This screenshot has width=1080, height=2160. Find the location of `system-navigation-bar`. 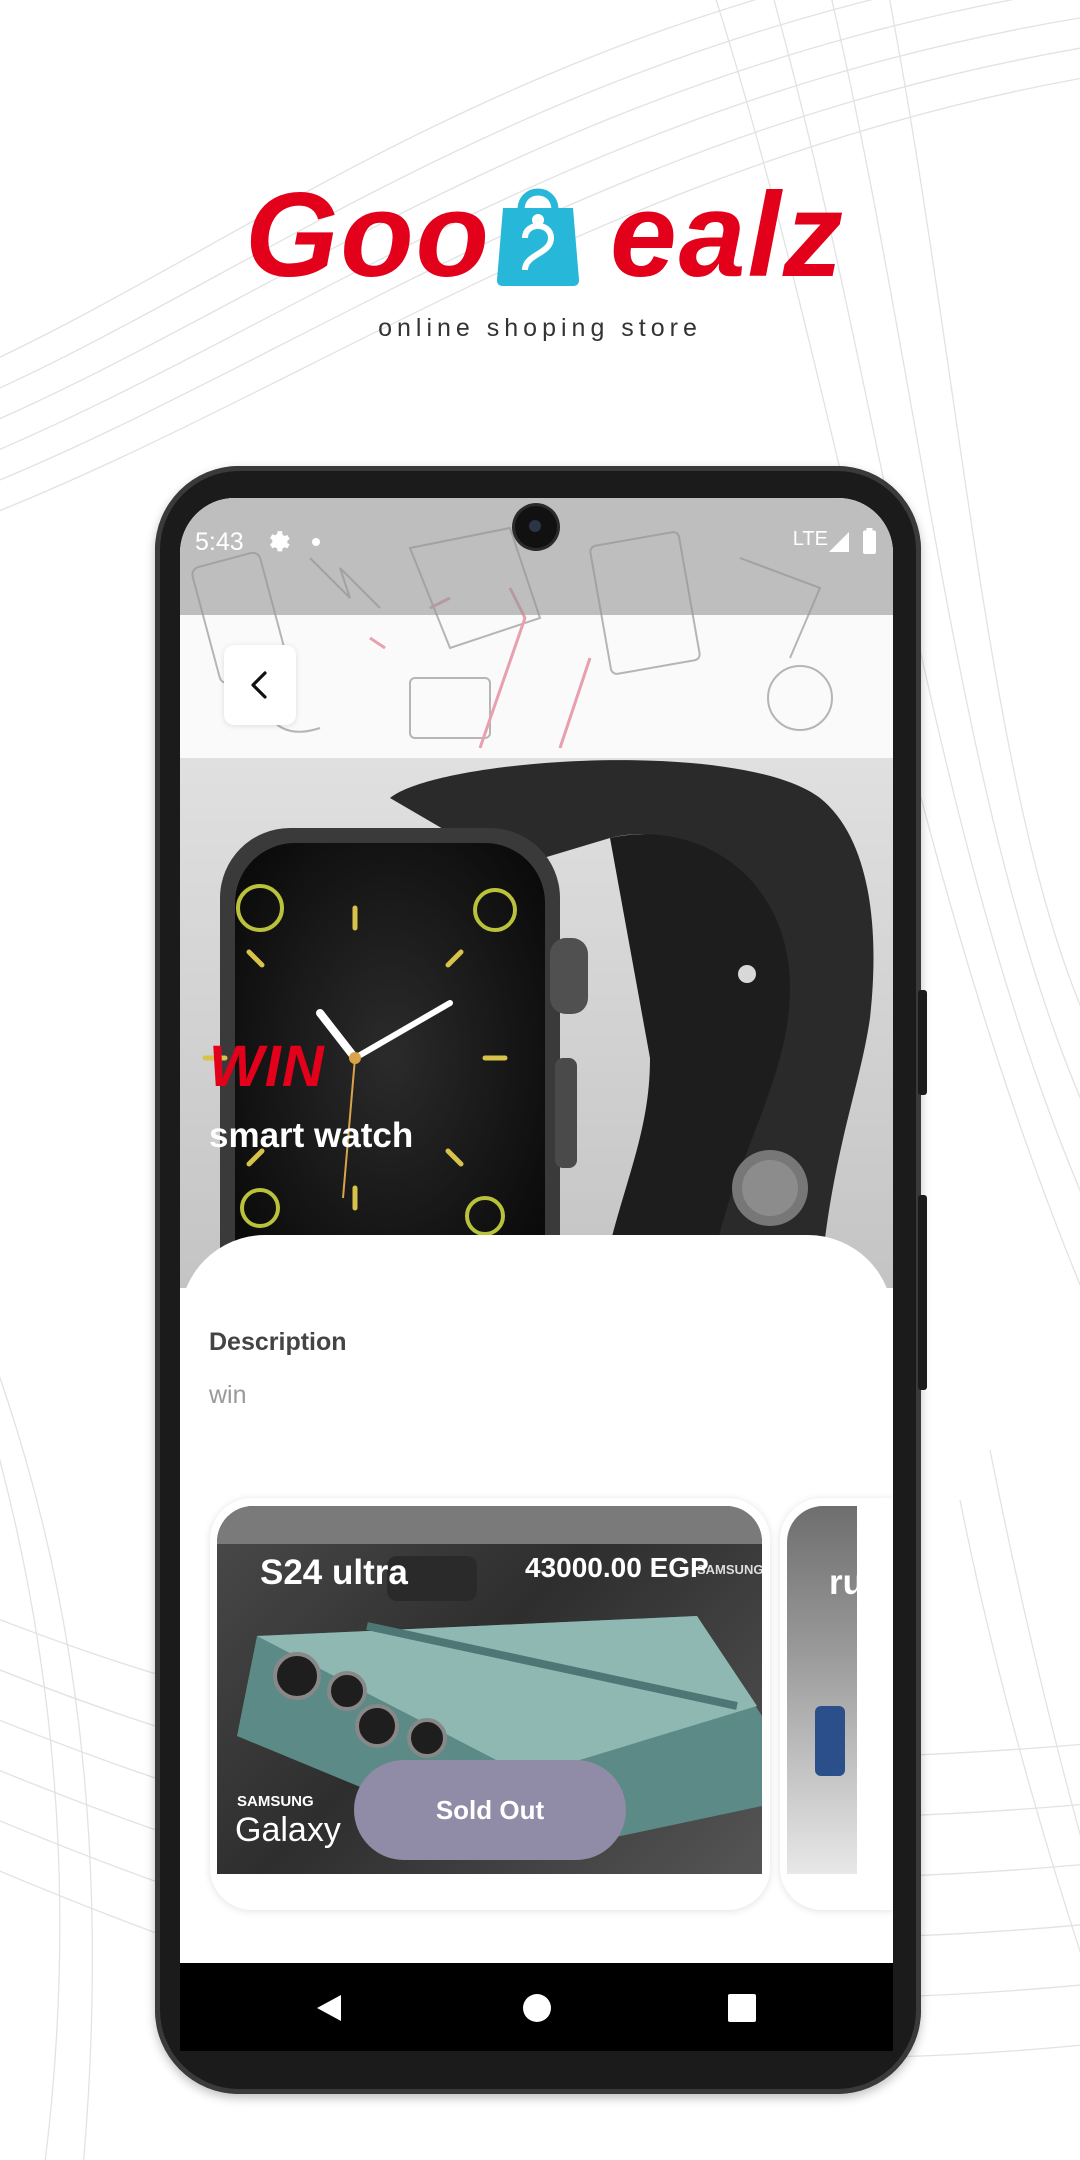

system-navigation-bar is located at coordinates (536, 2007).